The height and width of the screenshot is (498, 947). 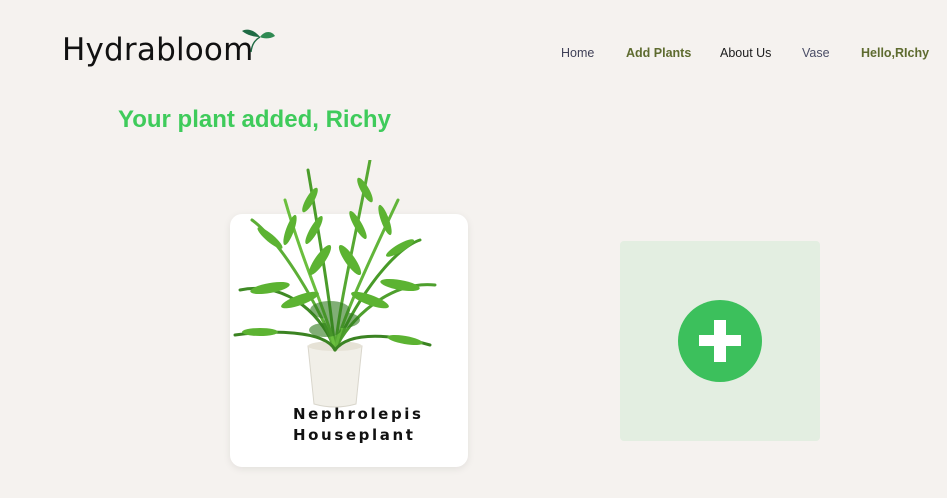 I want to click on plant-name-line2: Houseplant, so click(x=354, y=435).